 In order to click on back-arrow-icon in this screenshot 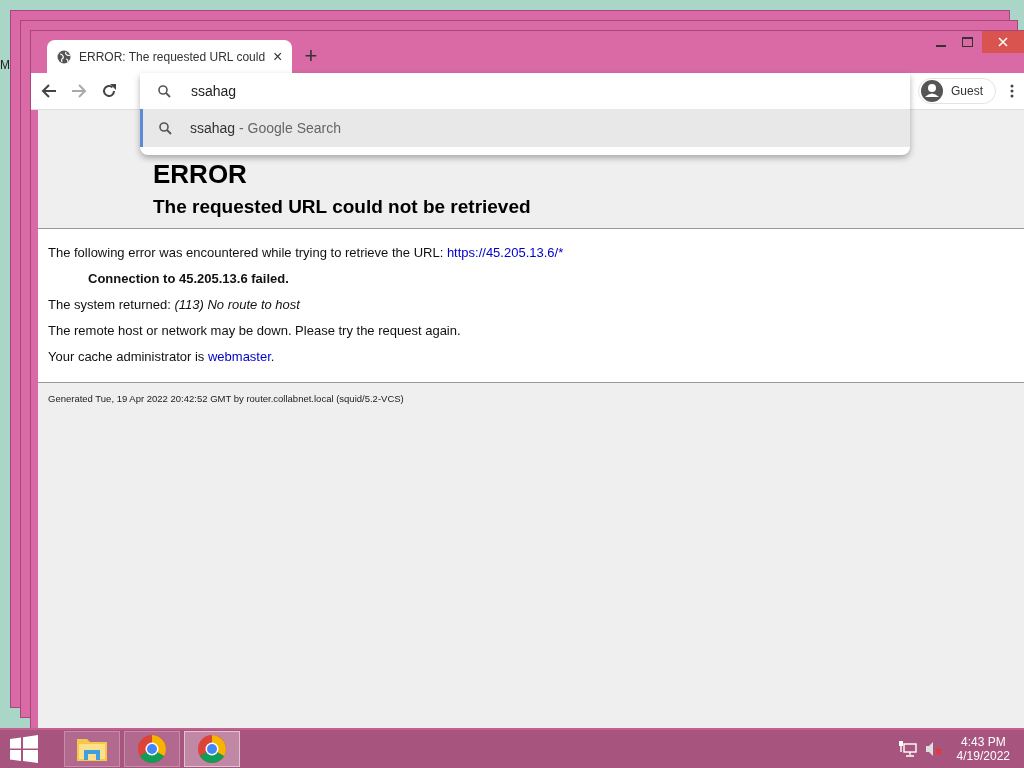, I will do `click(49, 91)`.